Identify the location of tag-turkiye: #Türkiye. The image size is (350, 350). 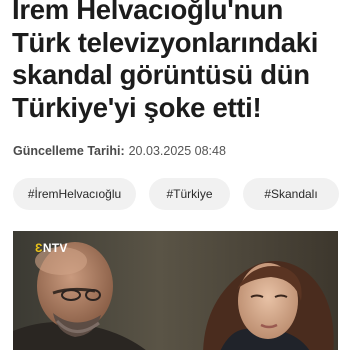
(189, 194).